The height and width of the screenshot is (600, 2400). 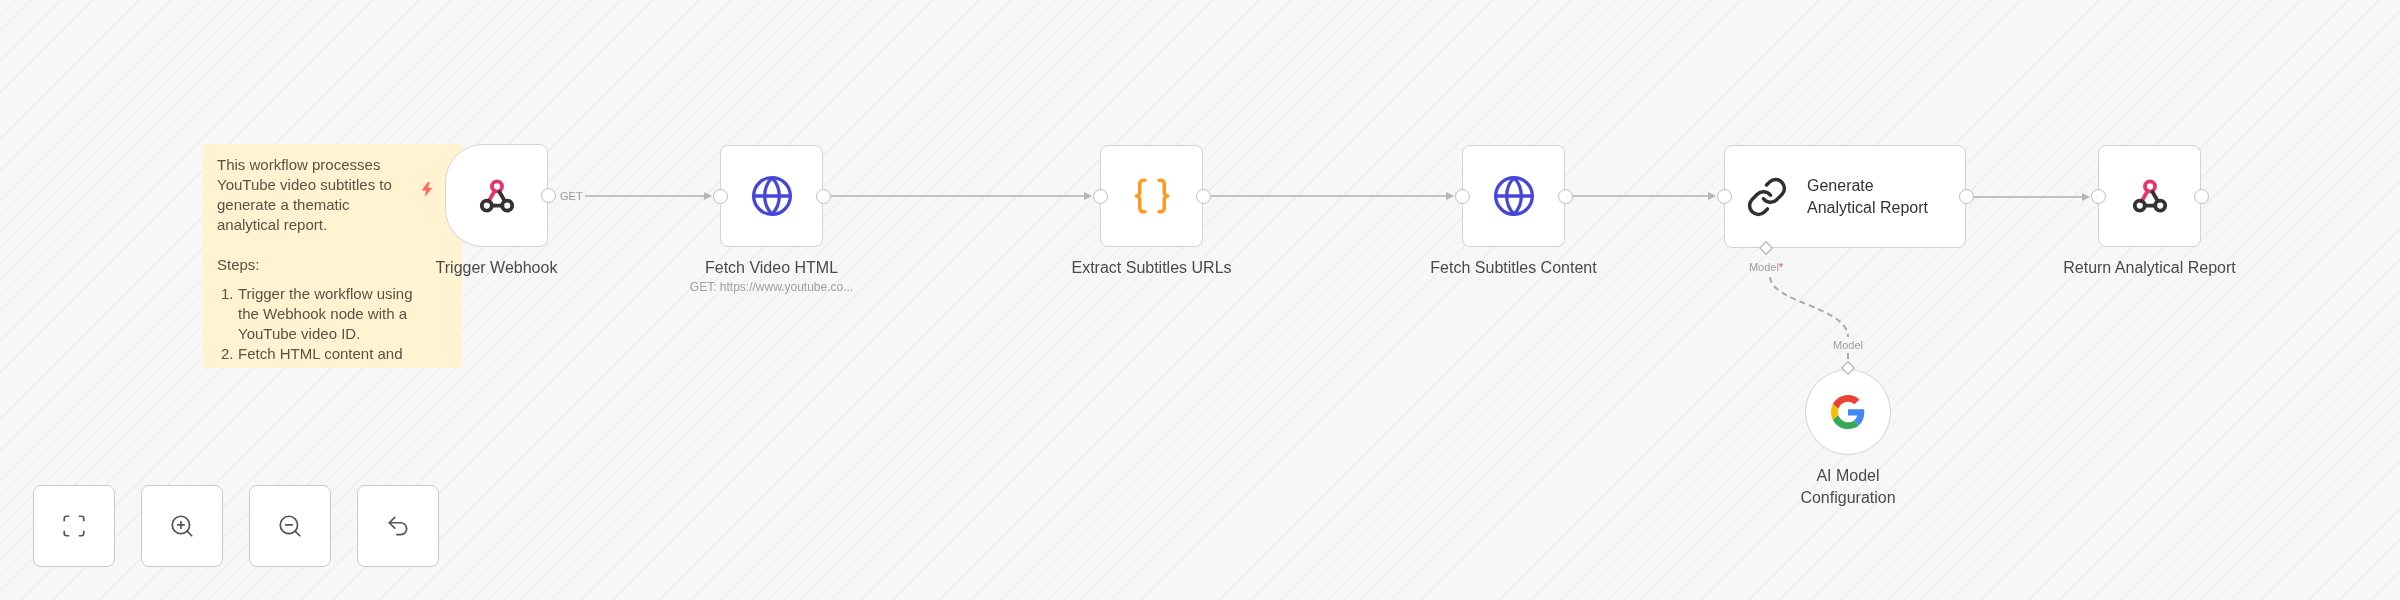 I want to click on zoom-out-icon, so click(x=290, y=526).